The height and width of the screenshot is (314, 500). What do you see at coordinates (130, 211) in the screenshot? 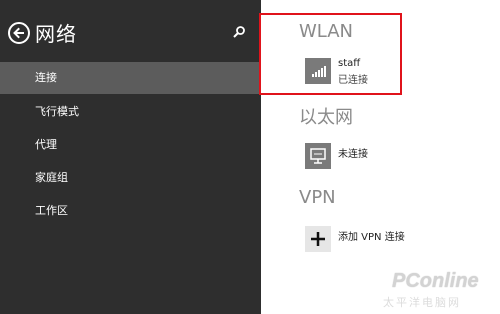
I see `sidebar-item-workplace: 工作区` at bounding box center [130, 211].